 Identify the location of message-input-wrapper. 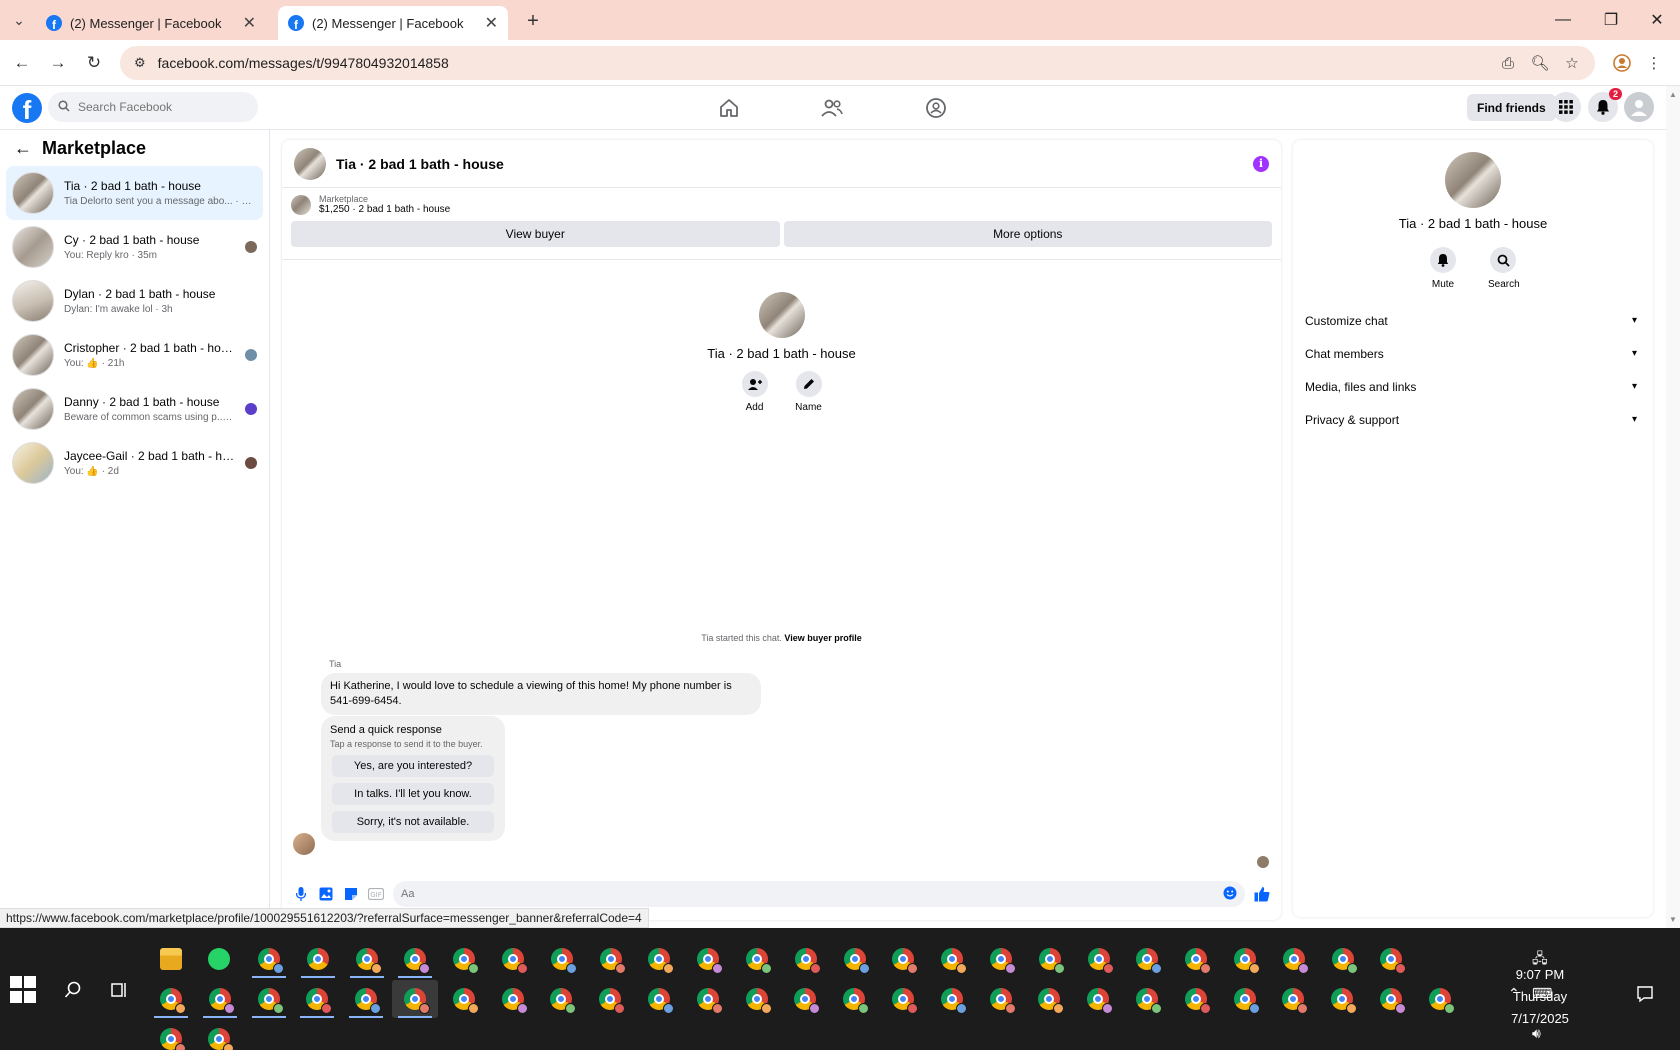
(819, 894).